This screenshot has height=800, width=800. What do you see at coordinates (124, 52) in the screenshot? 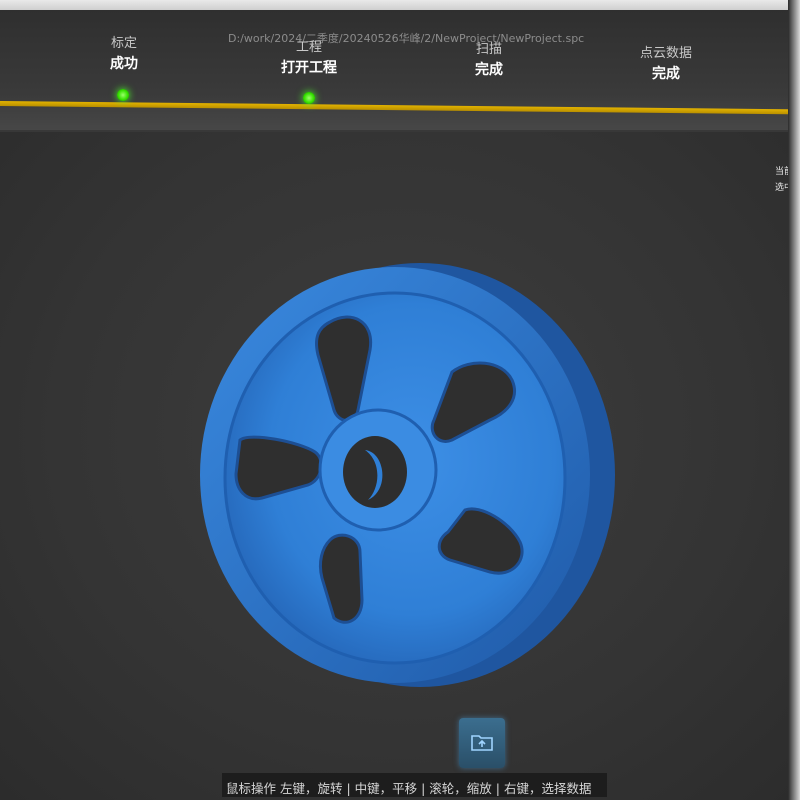
I see `step-calibration: 标定 成功` at bounding box center [124, 52].